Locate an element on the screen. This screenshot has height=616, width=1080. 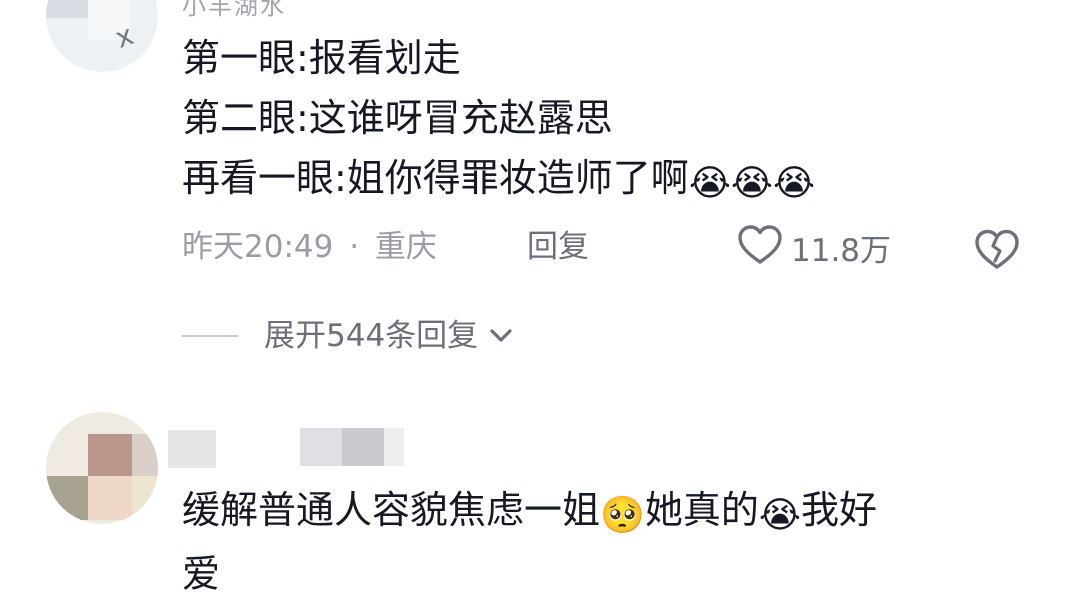
comment-text-line: 爱 is located at coordinates (201, 574).